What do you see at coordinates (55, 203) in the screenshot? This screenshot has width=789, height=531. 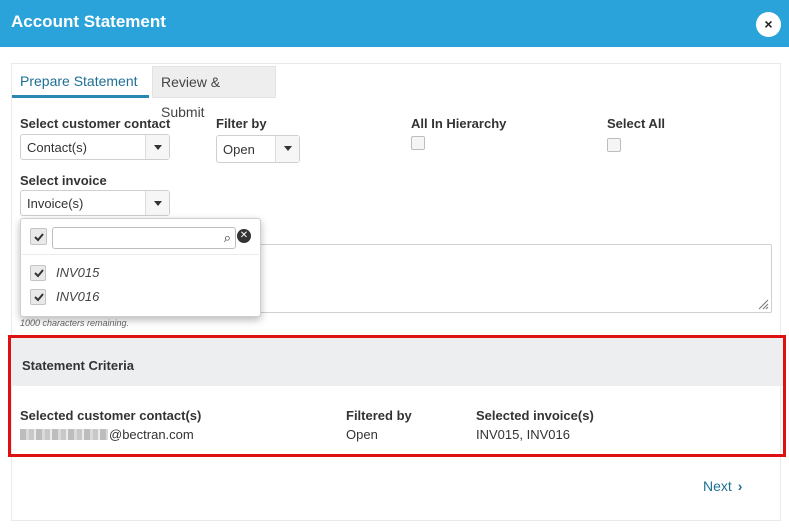 I see `invoice-value: Invoice(s)` at bounding box center [55, 203].